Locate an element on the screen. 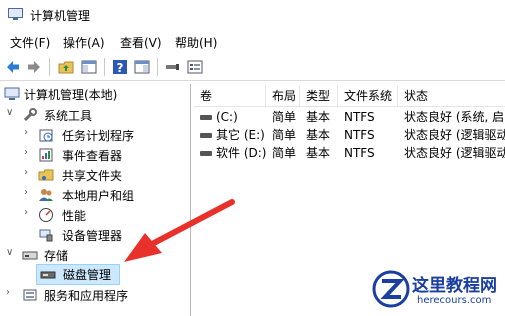 This screenshot has width=505, height=316. tree-node-system-tools: ∨ 系统工具 is located at coordinates (94, 115).